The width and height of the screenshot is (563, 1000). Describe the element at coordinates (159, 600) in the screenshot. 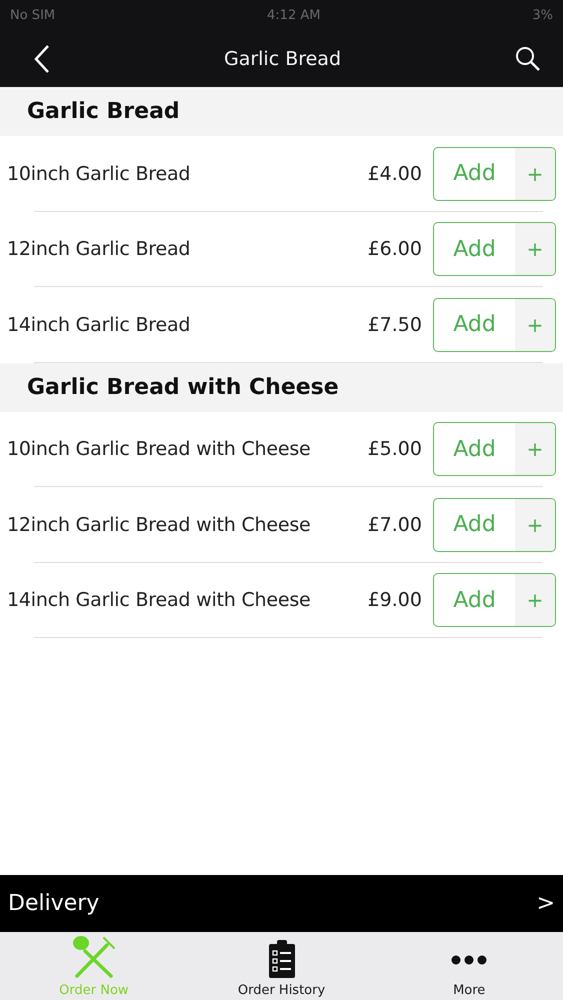

I see `item-name: 14inch Garlic Bread with Cheese` at that location.